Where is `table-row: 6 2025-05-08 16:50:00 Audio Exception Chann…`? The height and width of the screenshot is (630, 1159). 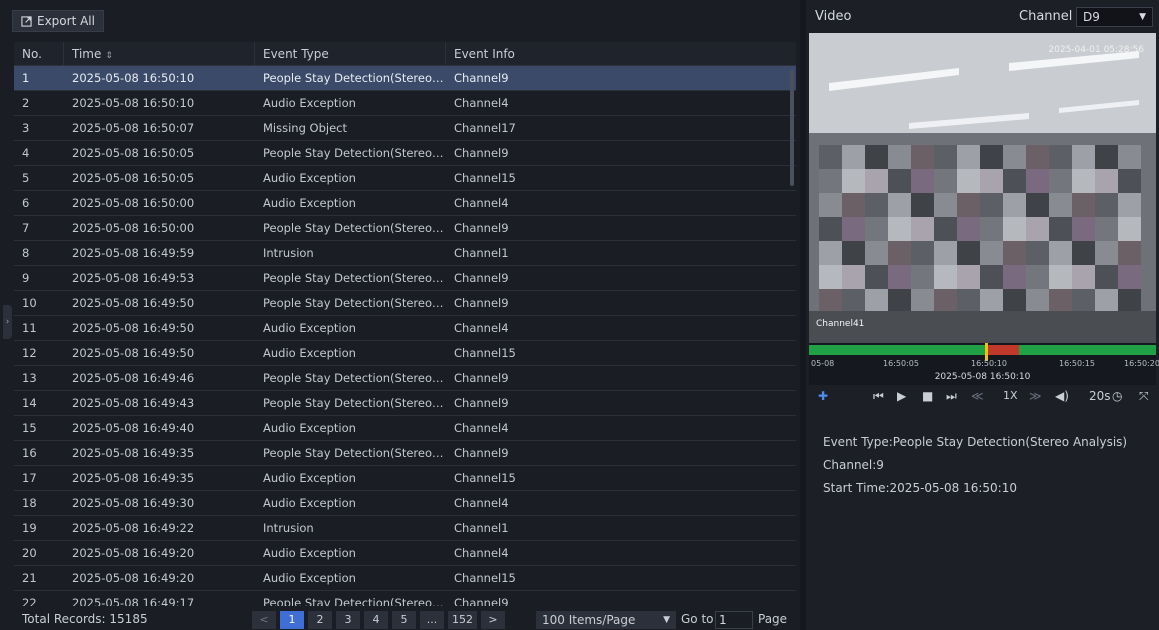 table-row: 6 2025-05-08 16:50:00 Audio Exception Chann… is located at coordinates (405, 203).